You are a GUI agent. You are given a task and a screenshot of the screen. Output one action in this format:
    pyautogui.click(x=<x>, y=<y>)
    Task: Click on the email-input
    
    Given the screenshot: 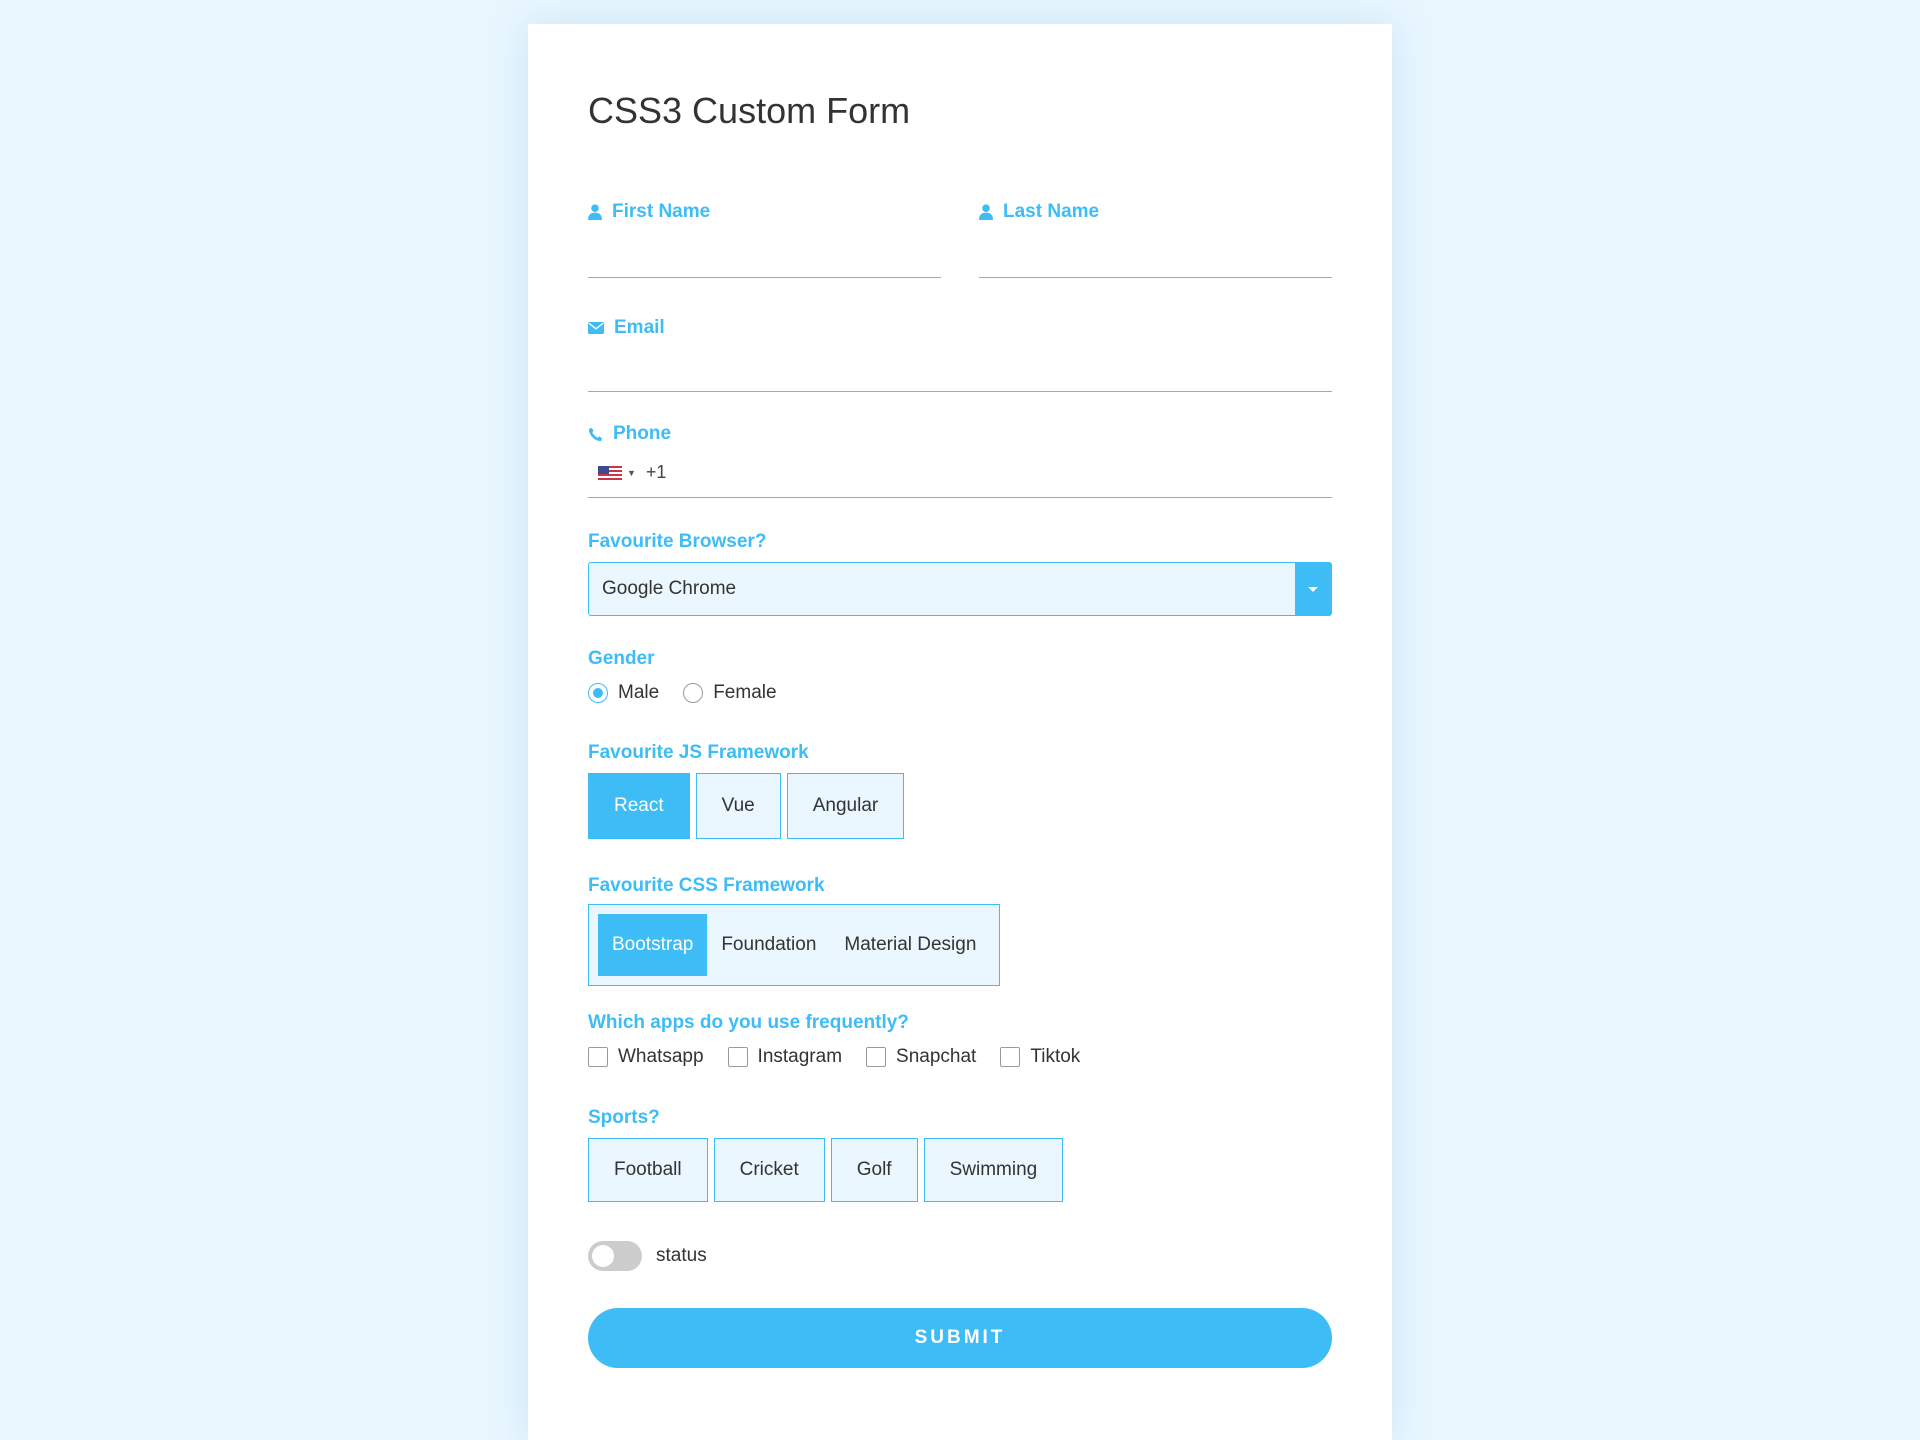 What is the action you would take?
    pyautogui.click(x=960, y=367)
    